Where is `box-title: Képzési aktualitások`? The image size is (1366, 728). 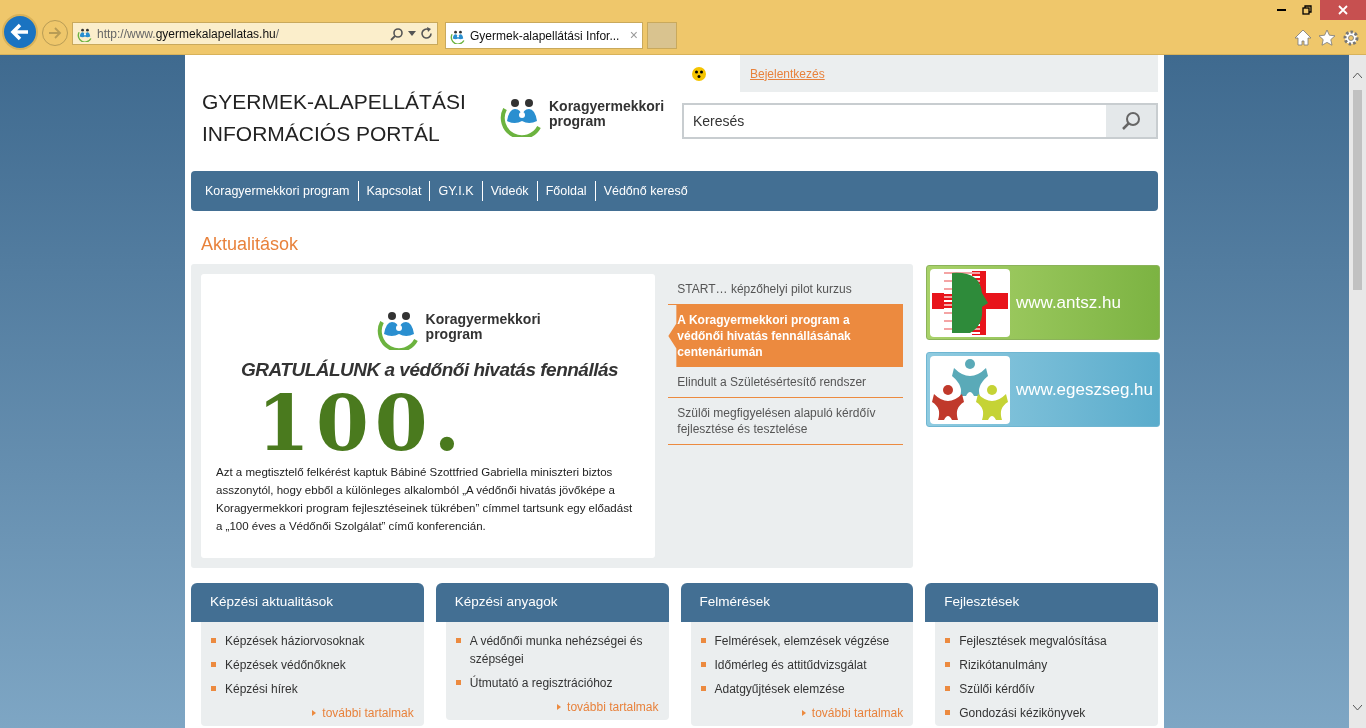 box-title: Képzési aktualitások is located at coordinates (272, 602).